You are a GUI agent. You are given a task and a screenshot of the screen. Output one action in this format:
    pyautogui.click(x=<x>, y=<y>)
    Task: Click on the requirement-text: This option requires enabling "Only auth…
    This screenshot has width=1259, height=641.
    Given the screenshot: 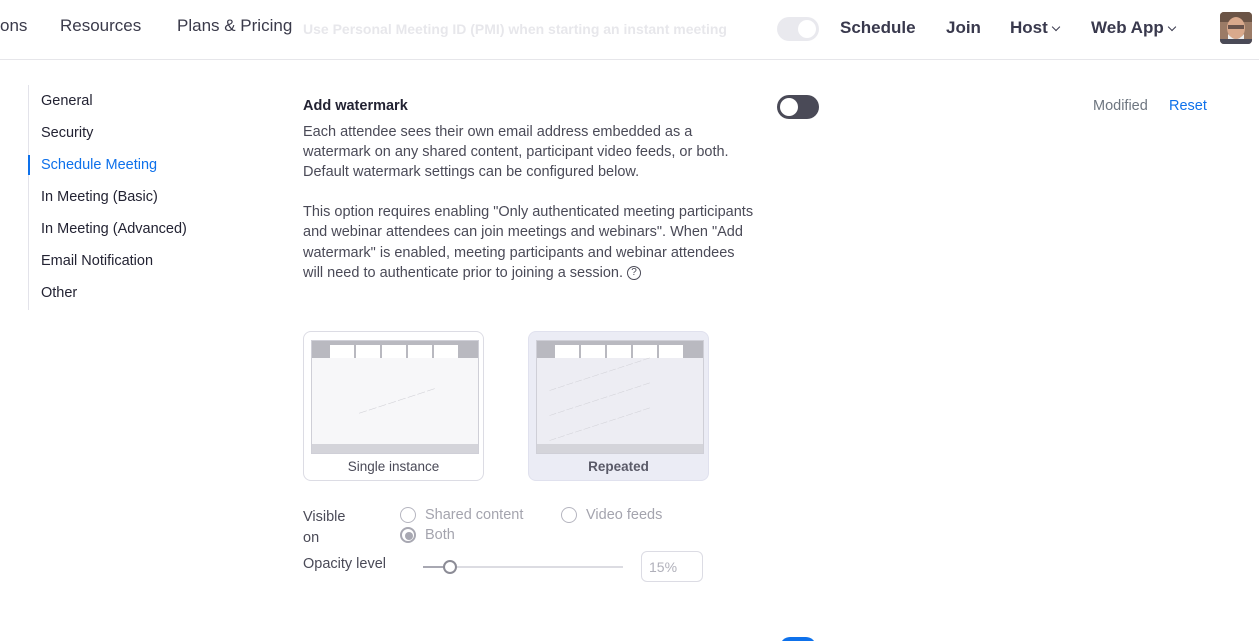 What is the action you would take?
    pyautogui.click(x=528, y=243)
    